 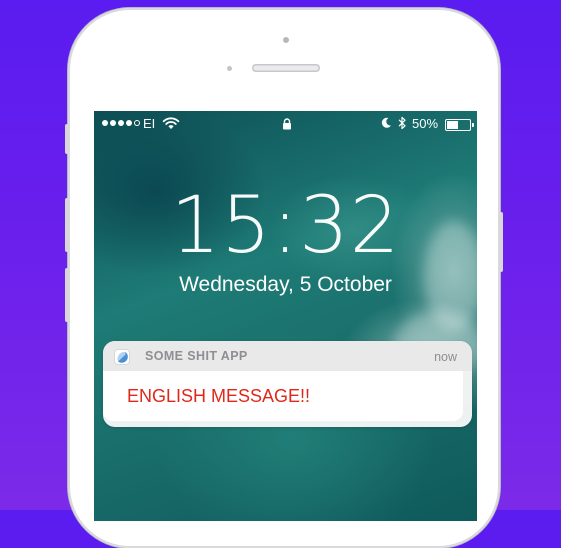 I want to click on earpiece-speaker, so click(x=286, y=68).